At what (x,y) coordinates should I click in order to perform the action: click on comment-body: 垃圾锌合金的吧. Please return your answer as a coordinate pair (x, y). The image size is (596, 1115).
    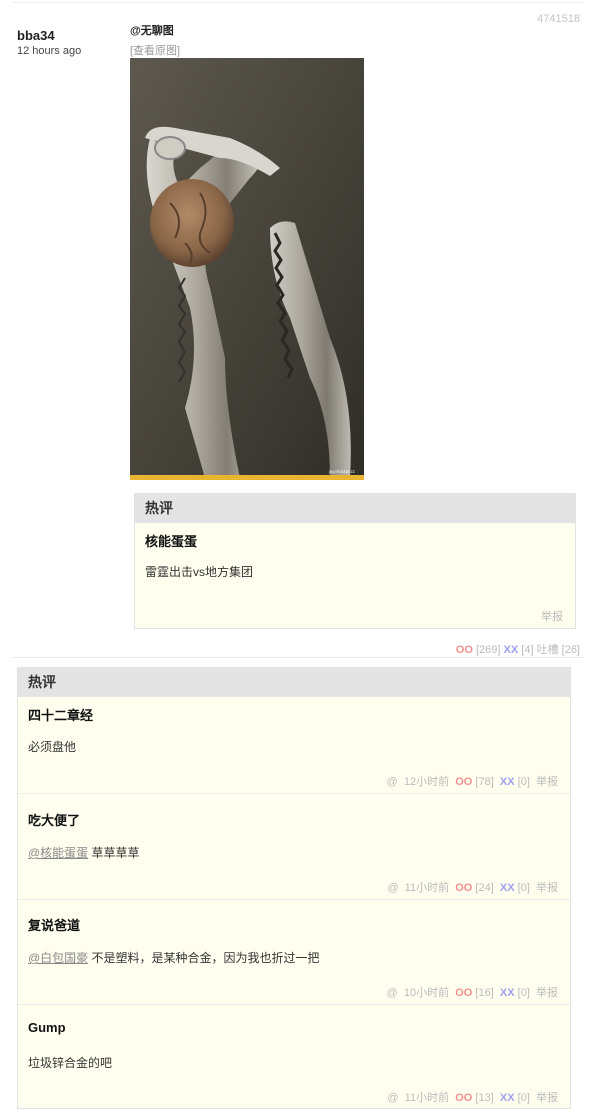
    Looking at the image, I should click on (70, 1063).